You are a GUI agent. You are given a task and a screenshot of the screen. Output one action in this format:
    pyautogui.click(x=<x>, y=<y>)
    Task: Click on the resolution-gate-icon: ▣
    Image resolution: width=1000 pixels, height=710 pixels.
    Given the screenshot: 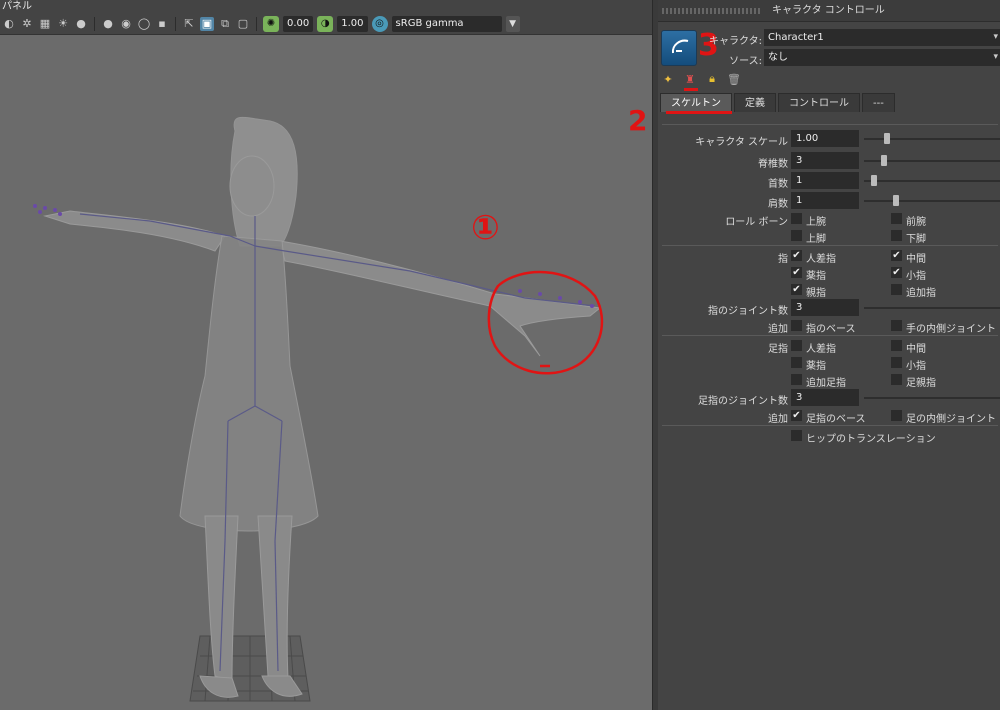 What is the action you would take?
    pyautogui.click(x=207, y=23)
    